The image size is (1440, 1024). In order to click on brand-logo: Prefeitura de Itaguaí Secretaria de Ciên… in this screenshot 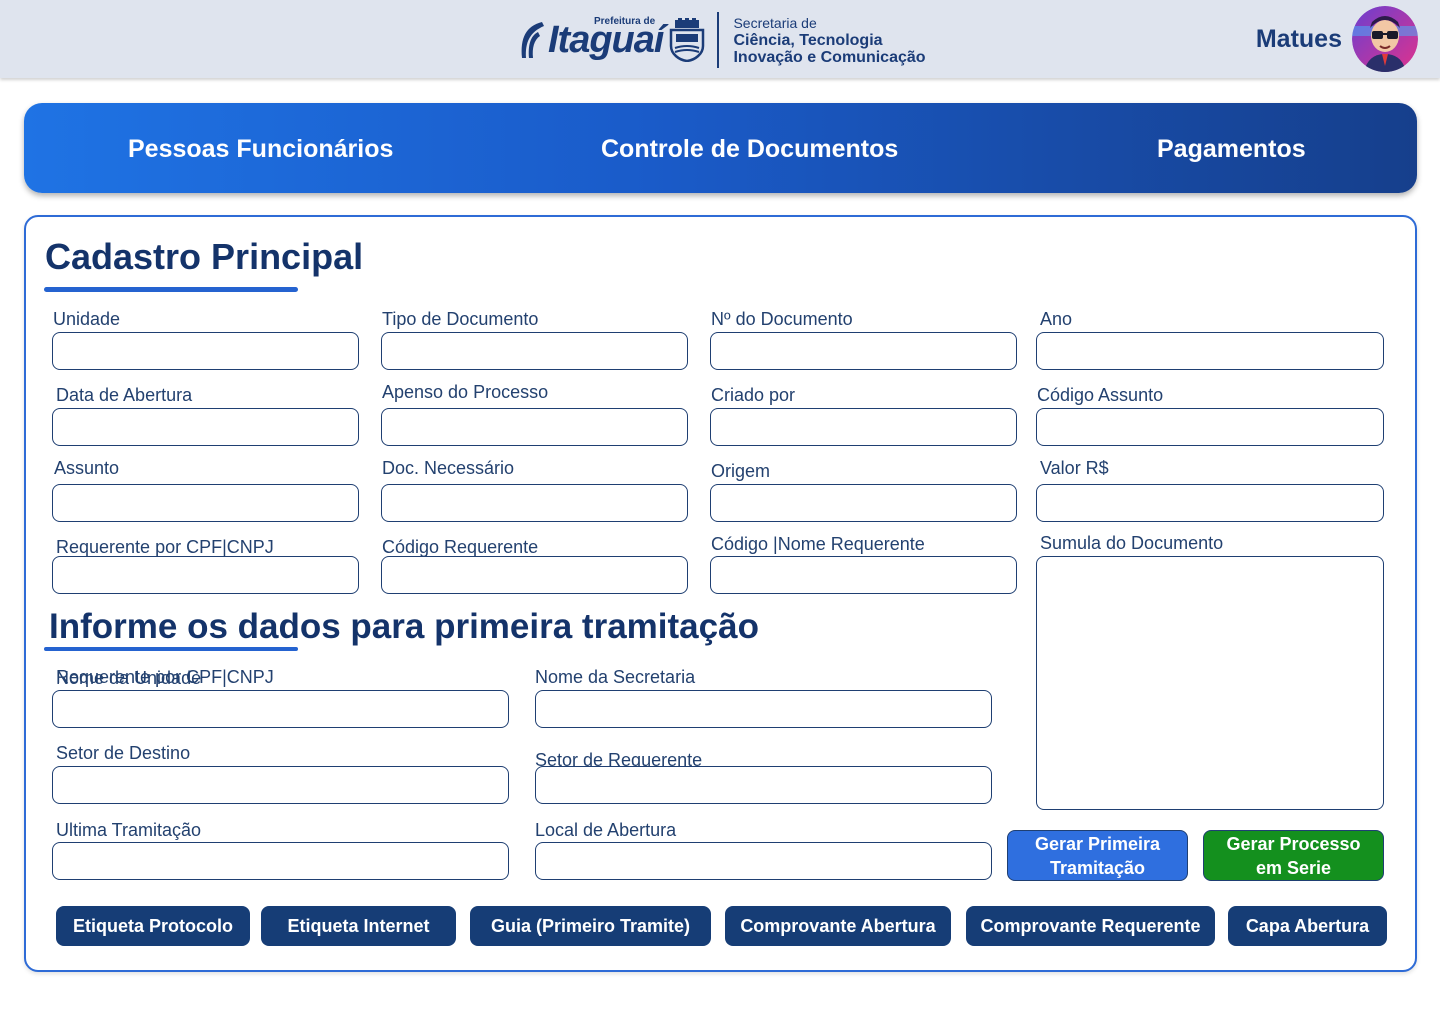, I will do `click(721, 40)`.